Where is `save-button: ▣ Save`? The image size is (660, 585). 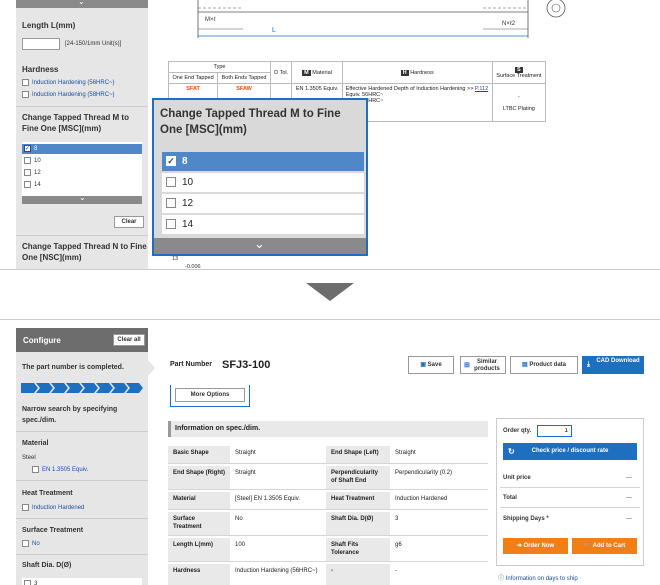 save-button: ▣ Save is located at coordinates (431, 365).